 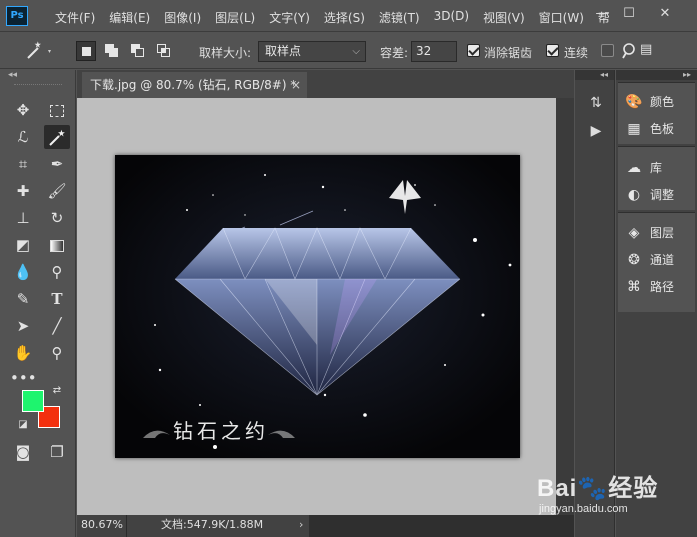 I want to click on panel-group-color: 🎨 颜色 ▦ 色板, so click(x=656, y=113).